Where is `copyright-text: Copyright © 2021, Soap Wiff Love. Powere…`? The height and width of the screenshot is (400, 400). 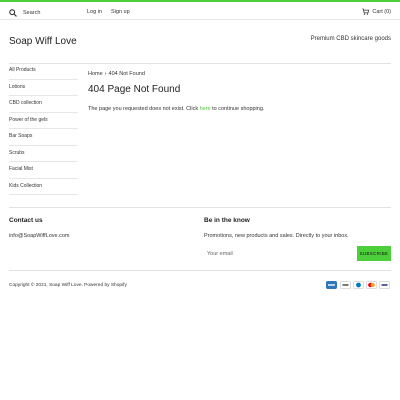 copyright-text: Copyright © 2021, Soap Wiff Love. Powere… is located at coordinates (68, 285).